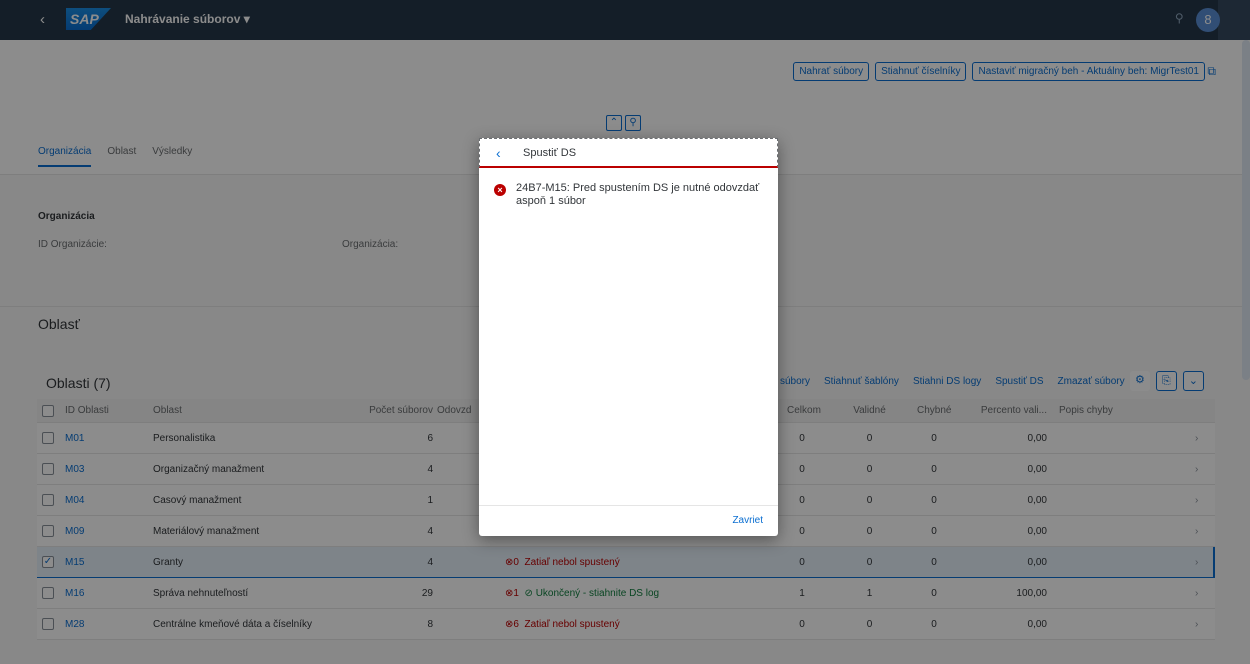 The width and height of the screenshot is (1250, 664). Describe the element at coordinates (747, 520) in the screenshot. I see `close-button: Zavriet` at that location.